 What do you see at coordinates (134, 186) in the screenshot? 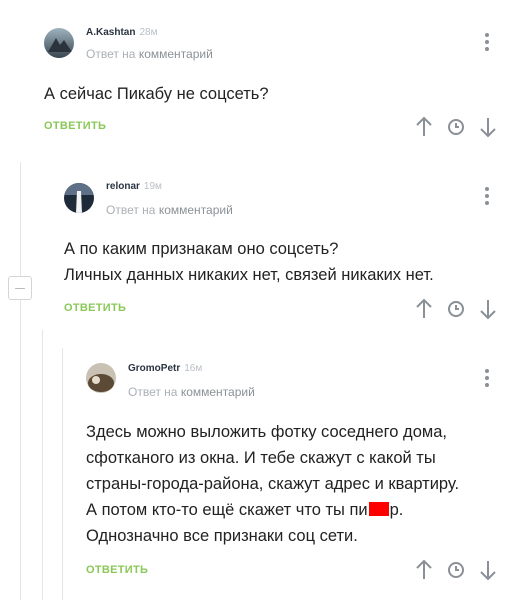
I see `author-name: relonar 19м` at bounding box center [134, 186].